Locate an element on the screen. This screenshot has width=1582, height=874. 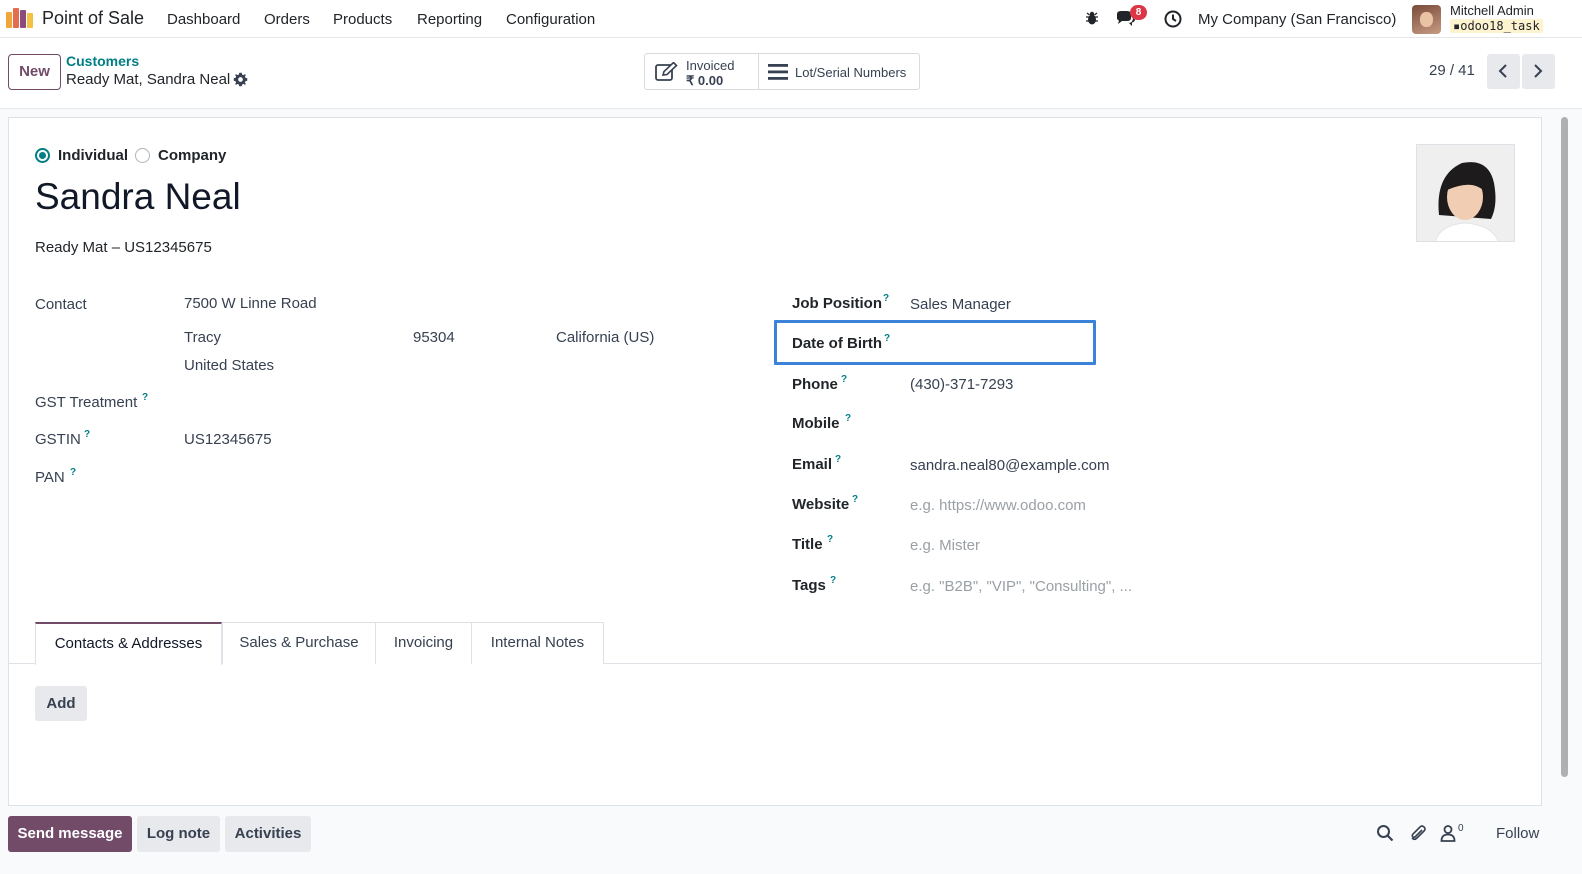
lot-serial-label: Lot/Serial Numbers is located at coordinates (851, 72).